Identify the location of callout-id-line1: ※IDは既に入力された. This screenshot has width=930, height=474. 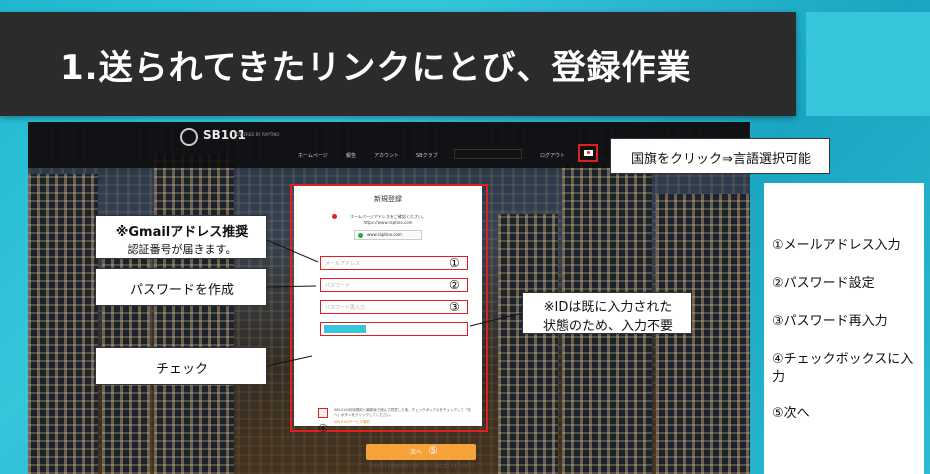
(608, 307).